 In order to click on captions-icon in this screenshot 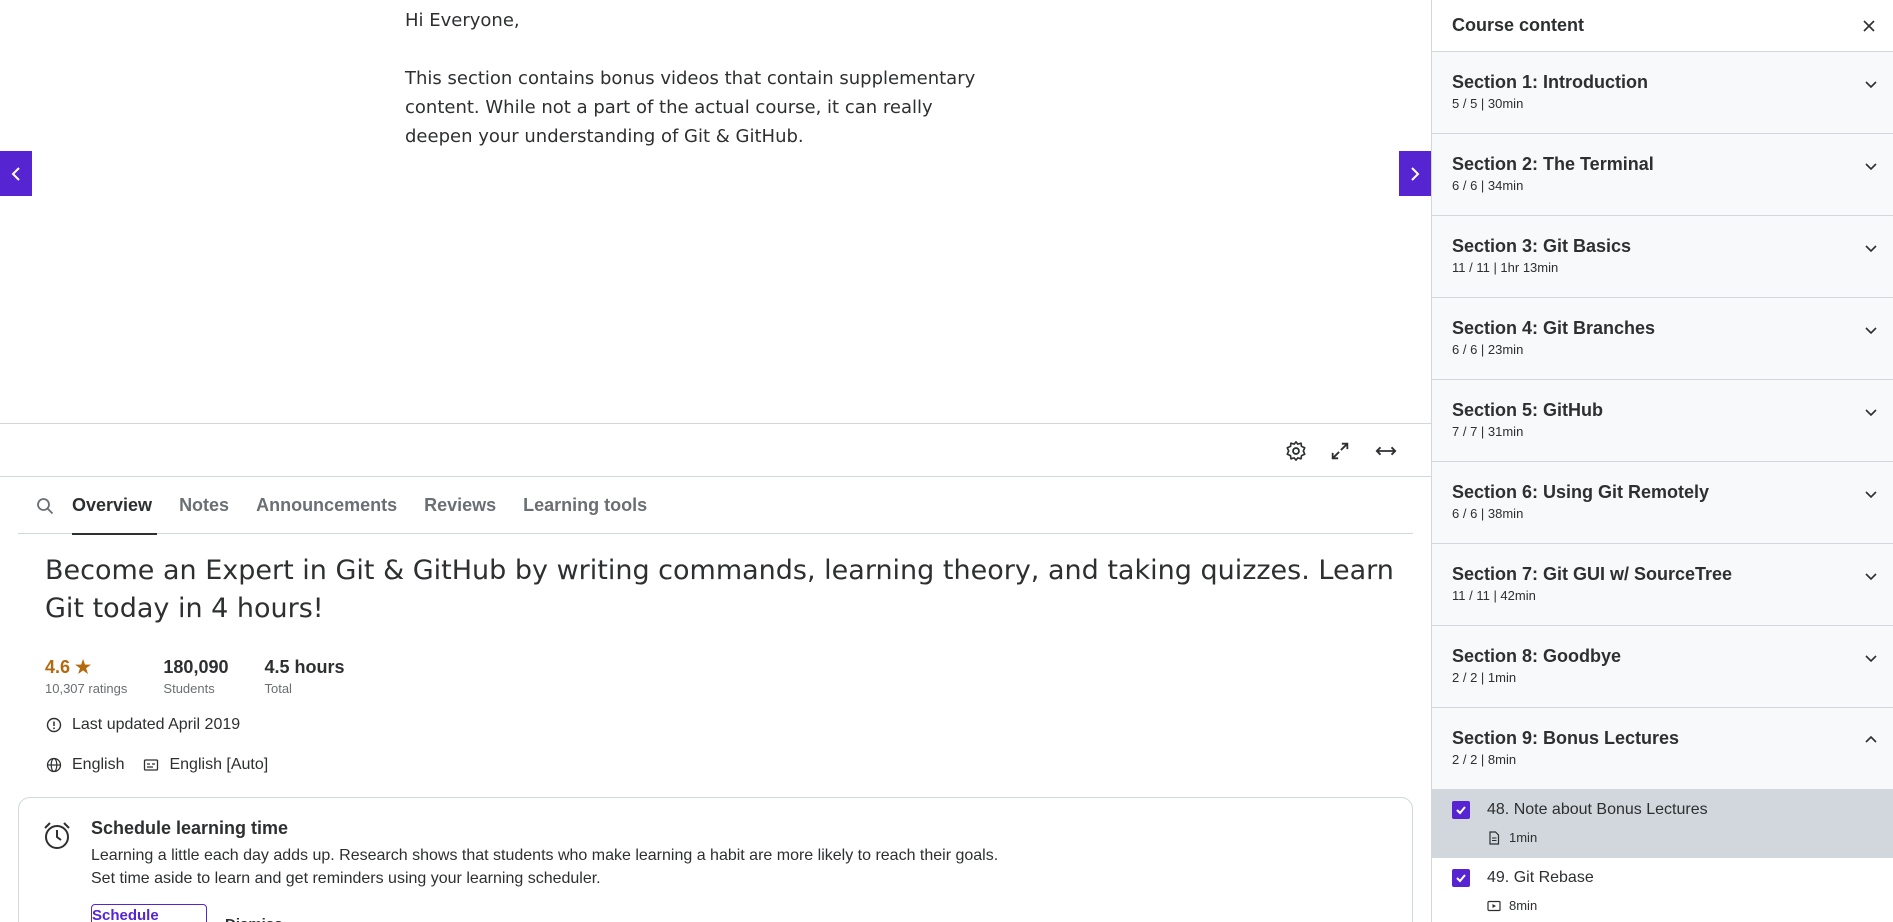, I will do `click(151, 765)`.